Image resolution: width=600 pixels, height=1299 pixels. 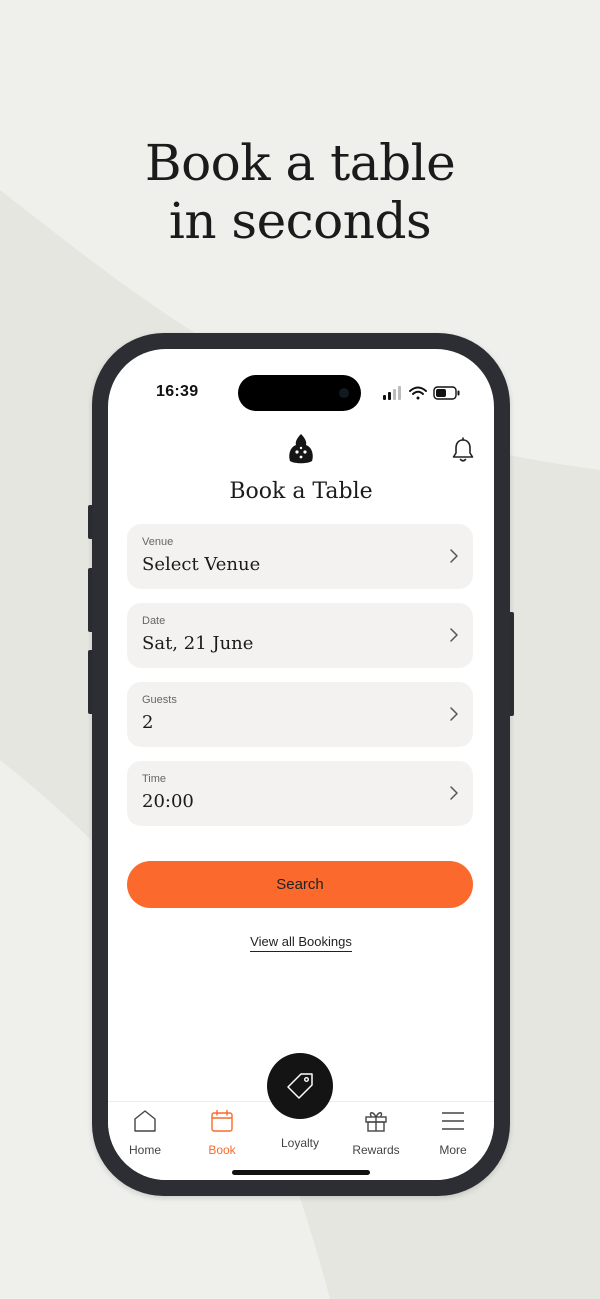 What do you see at coordinates (300, 793) in the screenshot?
I see `time-field: Time 20:00` at bounding box center [300, 793].